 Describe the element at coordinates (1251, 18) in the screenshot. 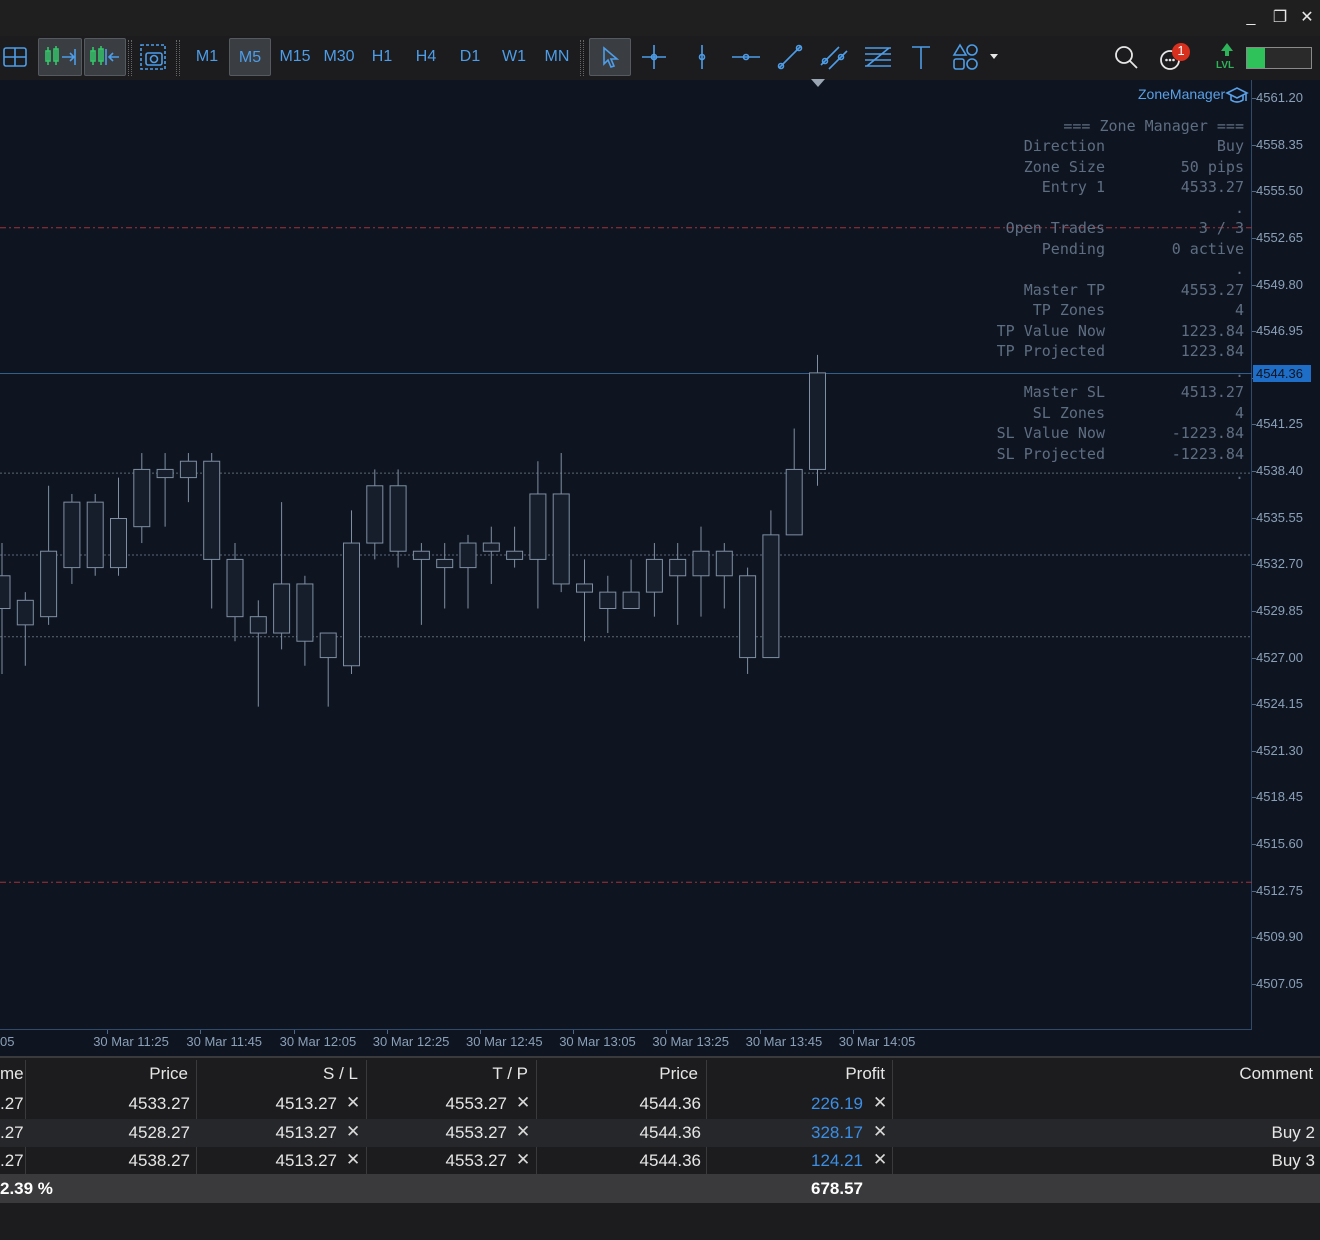

I see `minimize-button: _` at that location.